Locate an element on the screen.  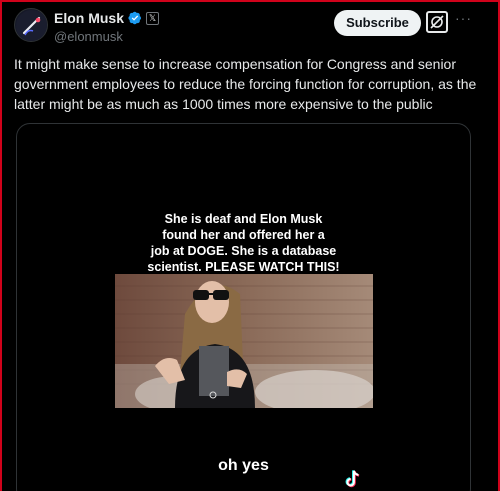
video-frame is located at coordinates (244, 341).